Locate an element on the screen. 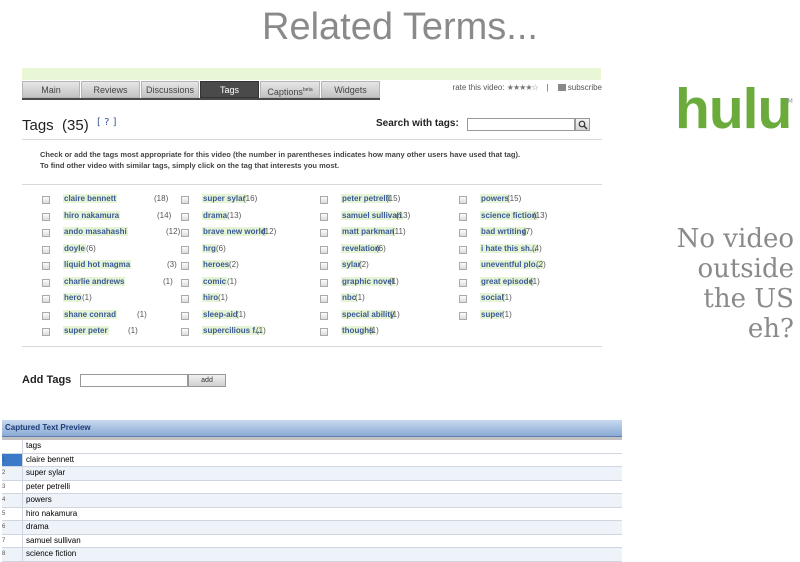  tag-link: hiro is located at coordinates (211, 297).